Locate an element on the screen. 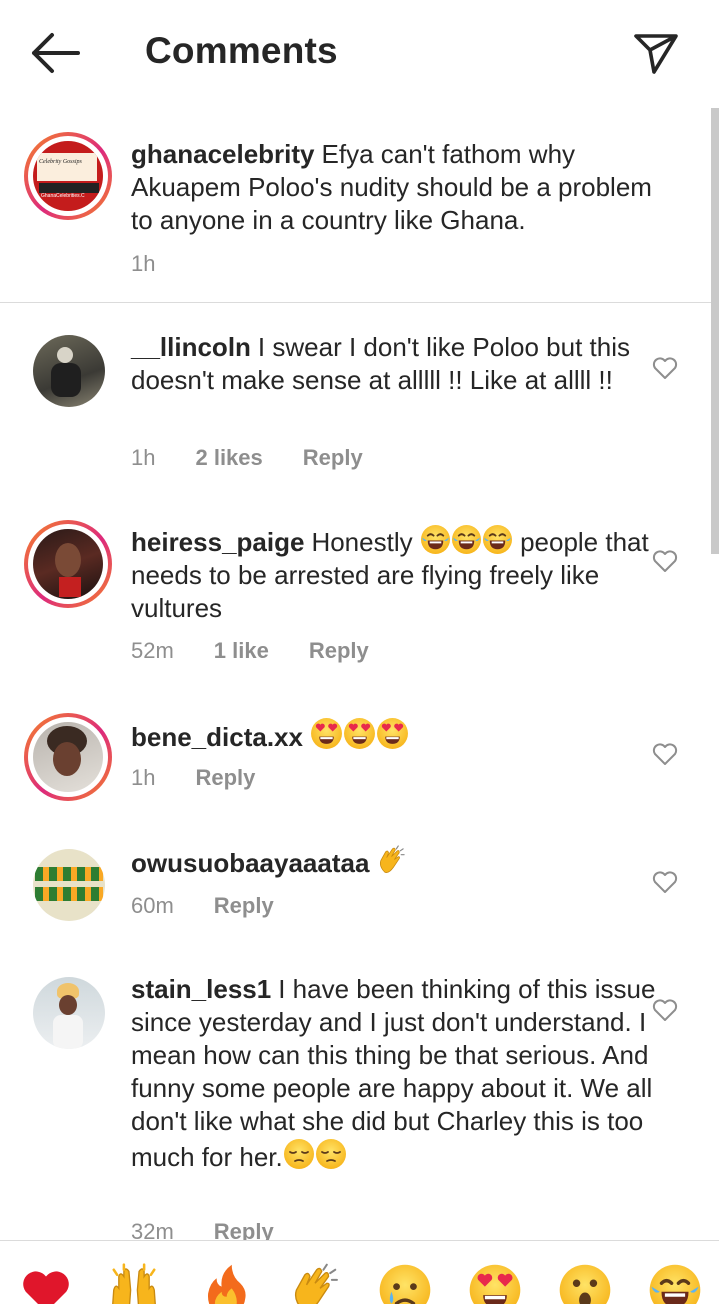 This screenshot has width=719, height=1304. comment-time: 52m is located at coordinates (152, 650).